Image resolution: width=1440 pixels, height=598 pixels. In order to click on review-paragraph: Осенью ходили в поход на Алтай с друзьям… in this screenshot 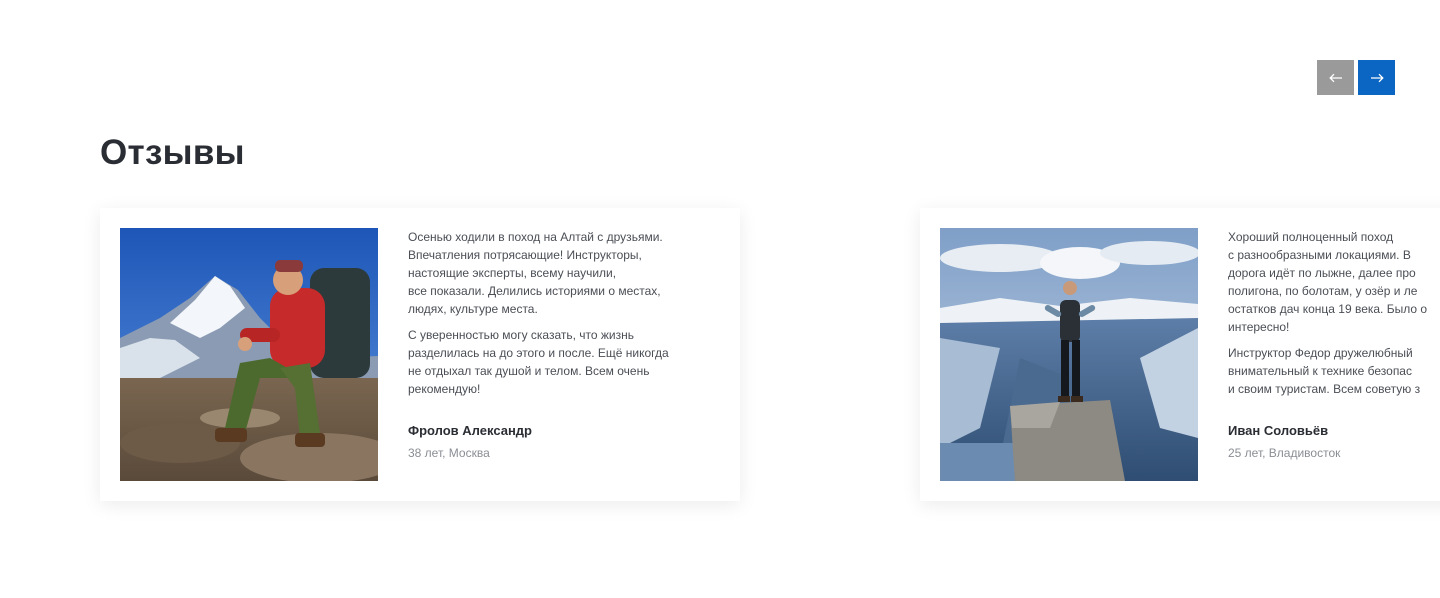, I will do `click(535, 273)`.